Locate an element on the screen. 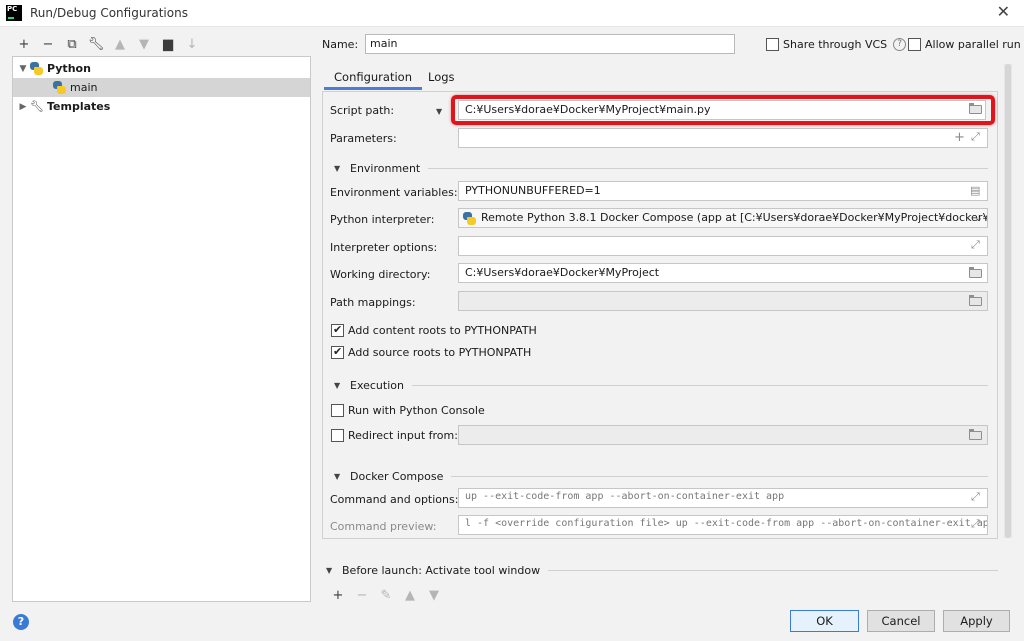 The height and width of the screenshot is (641, 1024). checkbox-label: Redirect input from: is located at coordinates (403, 435).